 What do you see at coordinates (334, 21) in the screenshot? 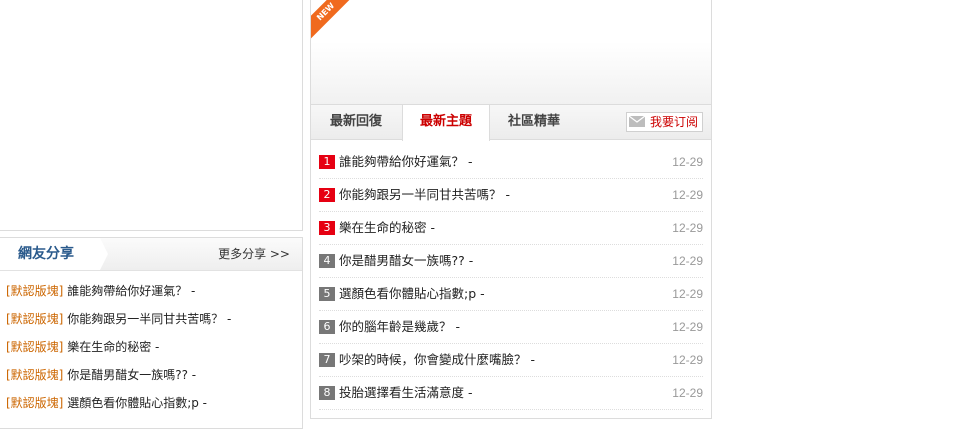
I see `new-badge: NEW` at bounding box center [334, 21].